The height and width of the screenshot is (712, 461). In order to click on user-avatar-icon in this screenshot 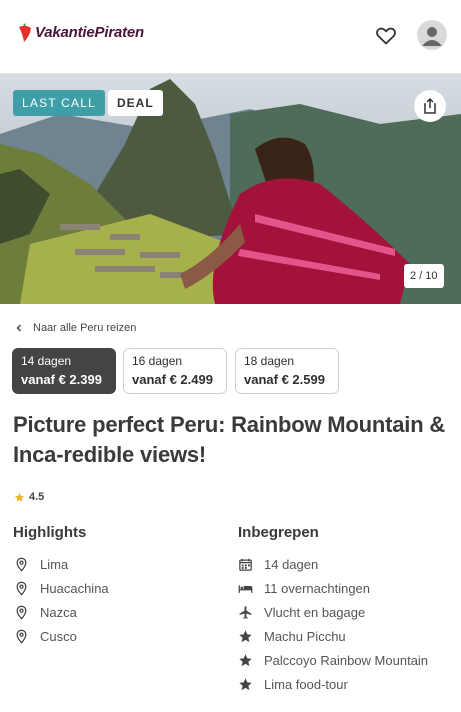, I will do `click(432, 36)`.